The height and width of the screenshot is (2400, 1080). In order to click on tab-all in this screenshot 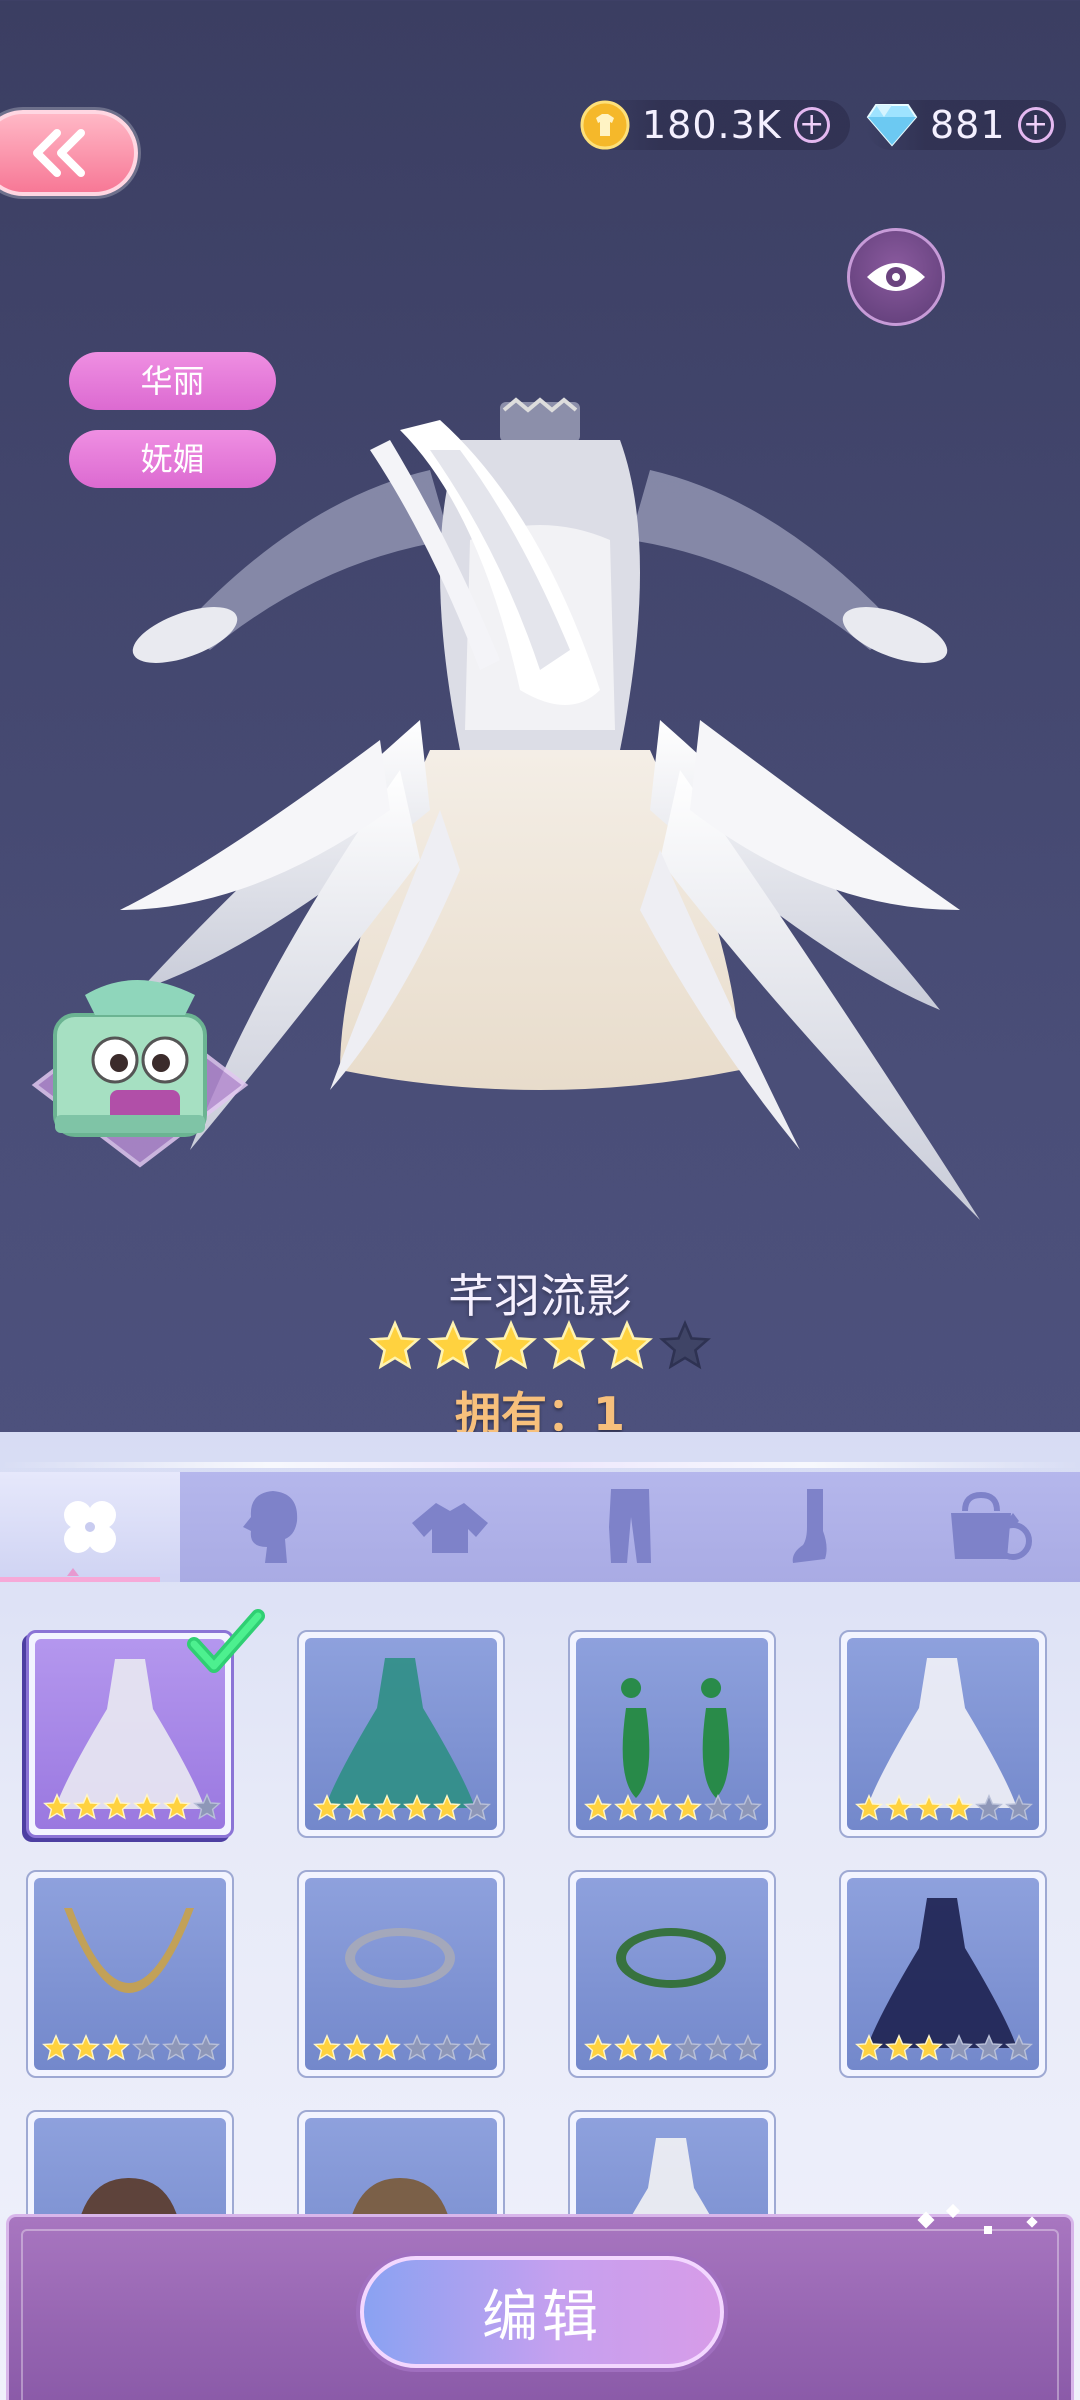, I will do `click(90, 1527)`.